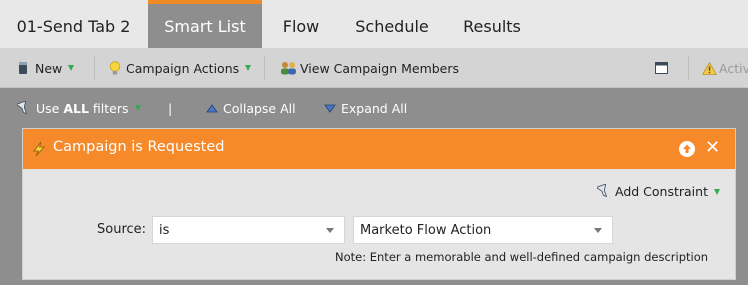 This screenshot has height=285, width=748. Describe the element at coordinates (139, 147) in the screenshot. I see `trigger-title: Campaign is Requested` at that location.